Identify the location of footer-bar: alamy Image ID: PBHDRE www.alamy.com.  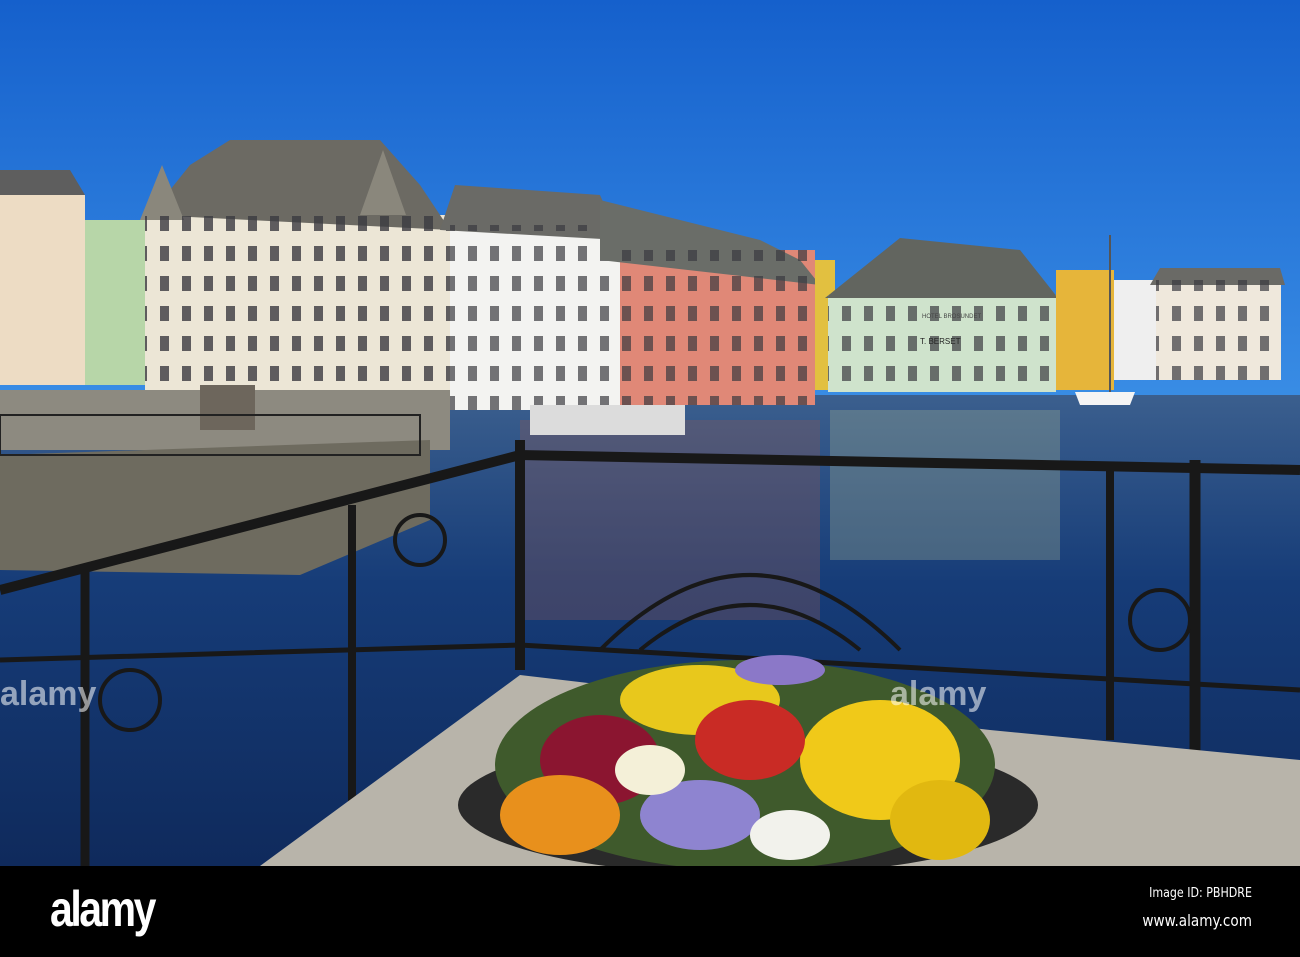
(650, 911).